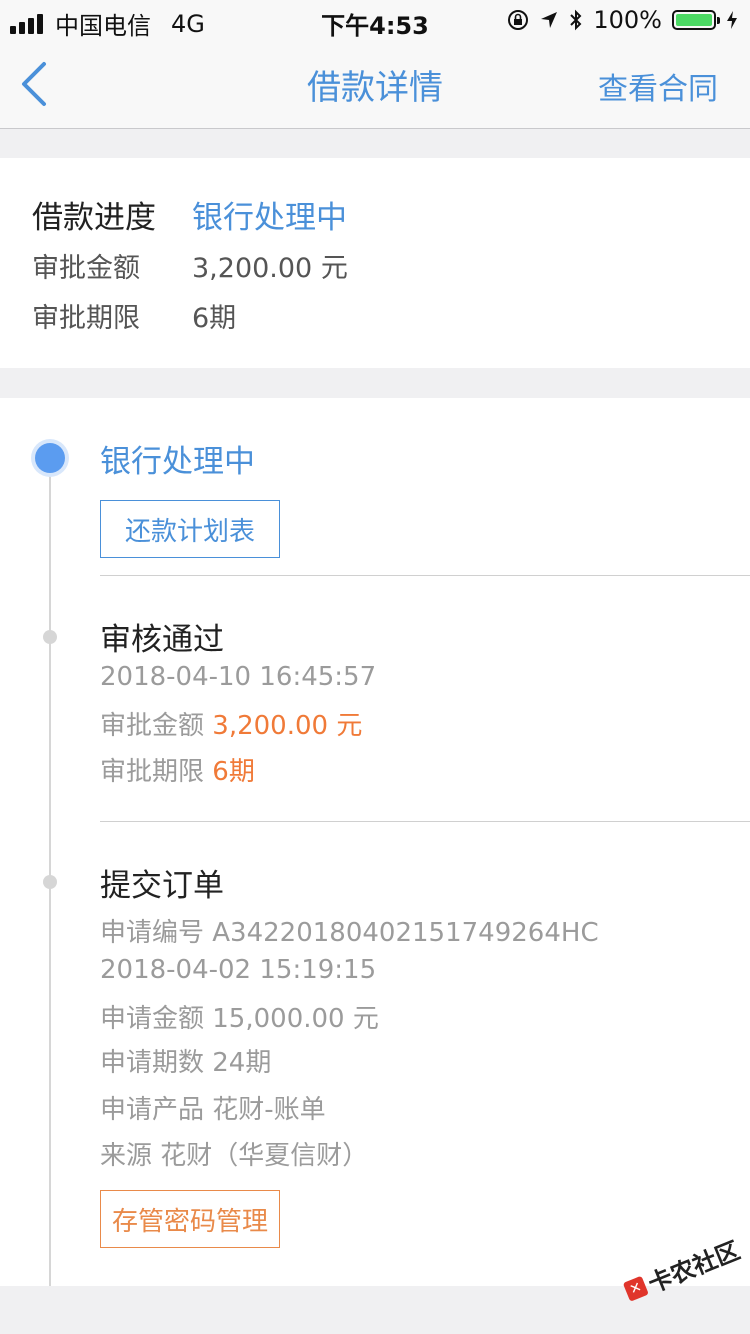  I want to click on term-row: 审批期限 6期, so click(134, 315).